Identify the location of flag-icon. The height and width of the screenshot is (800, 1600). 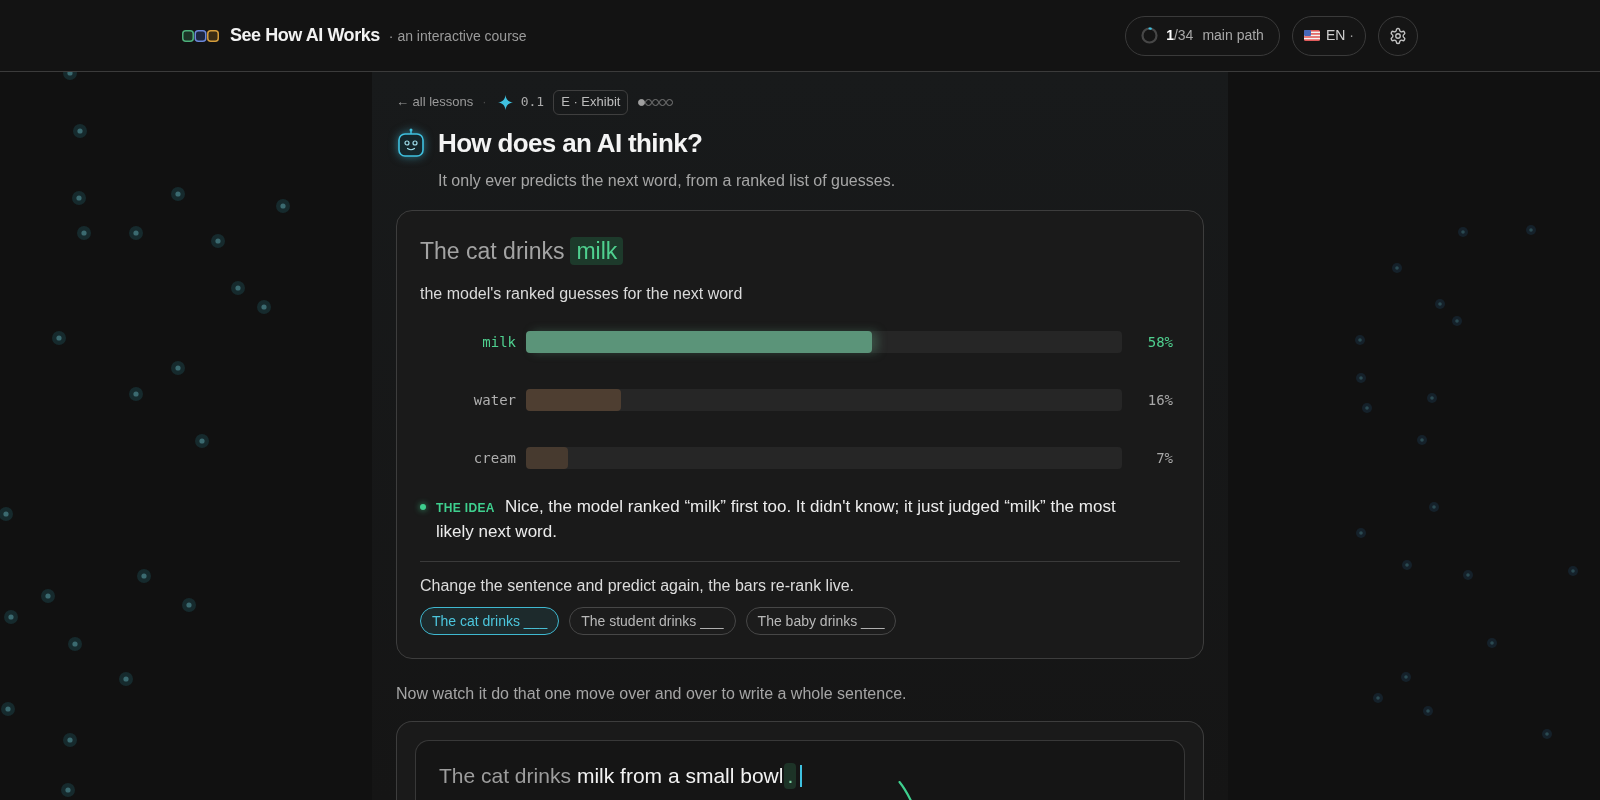
(1311, 35).